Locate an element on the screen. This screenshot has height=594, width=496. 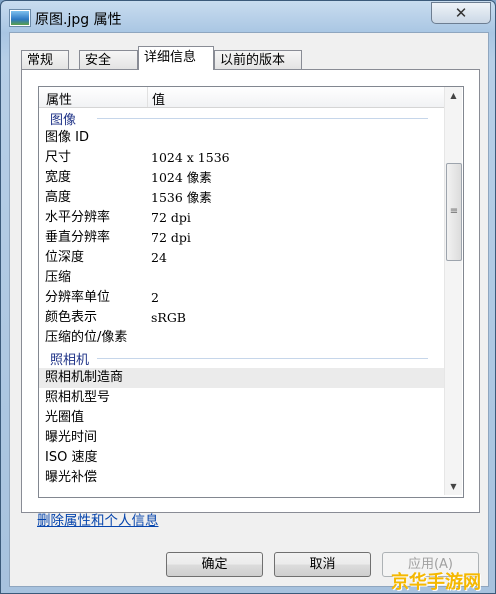
property-name: 光圈值 is located at coordinates (65, 417).